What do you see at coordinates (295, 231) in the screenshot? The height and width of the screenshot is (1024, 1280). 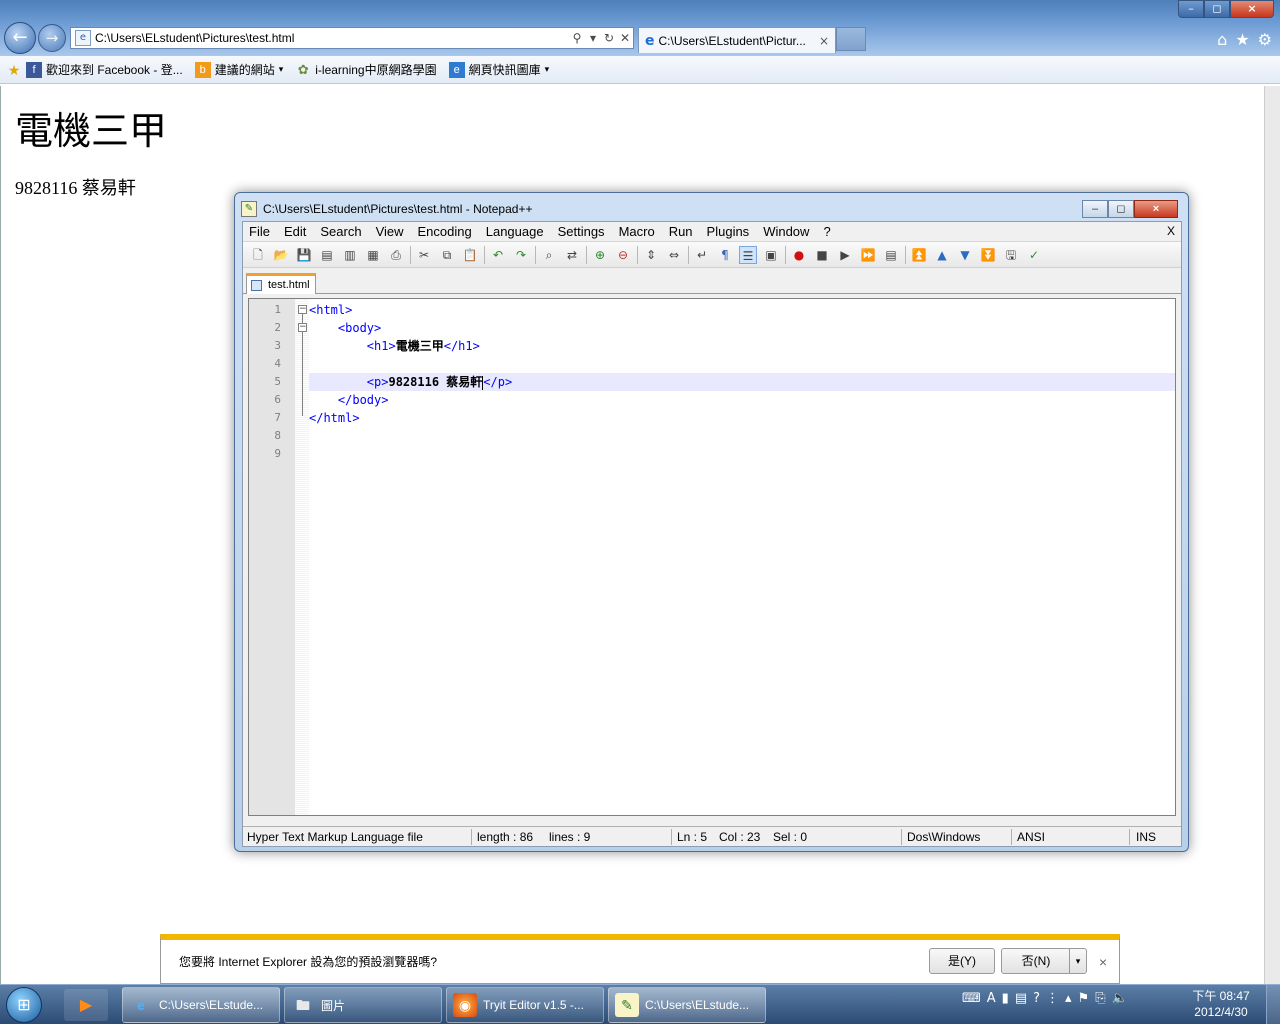 I see `menu-edit: Edit` at bounding box center [295, 231].